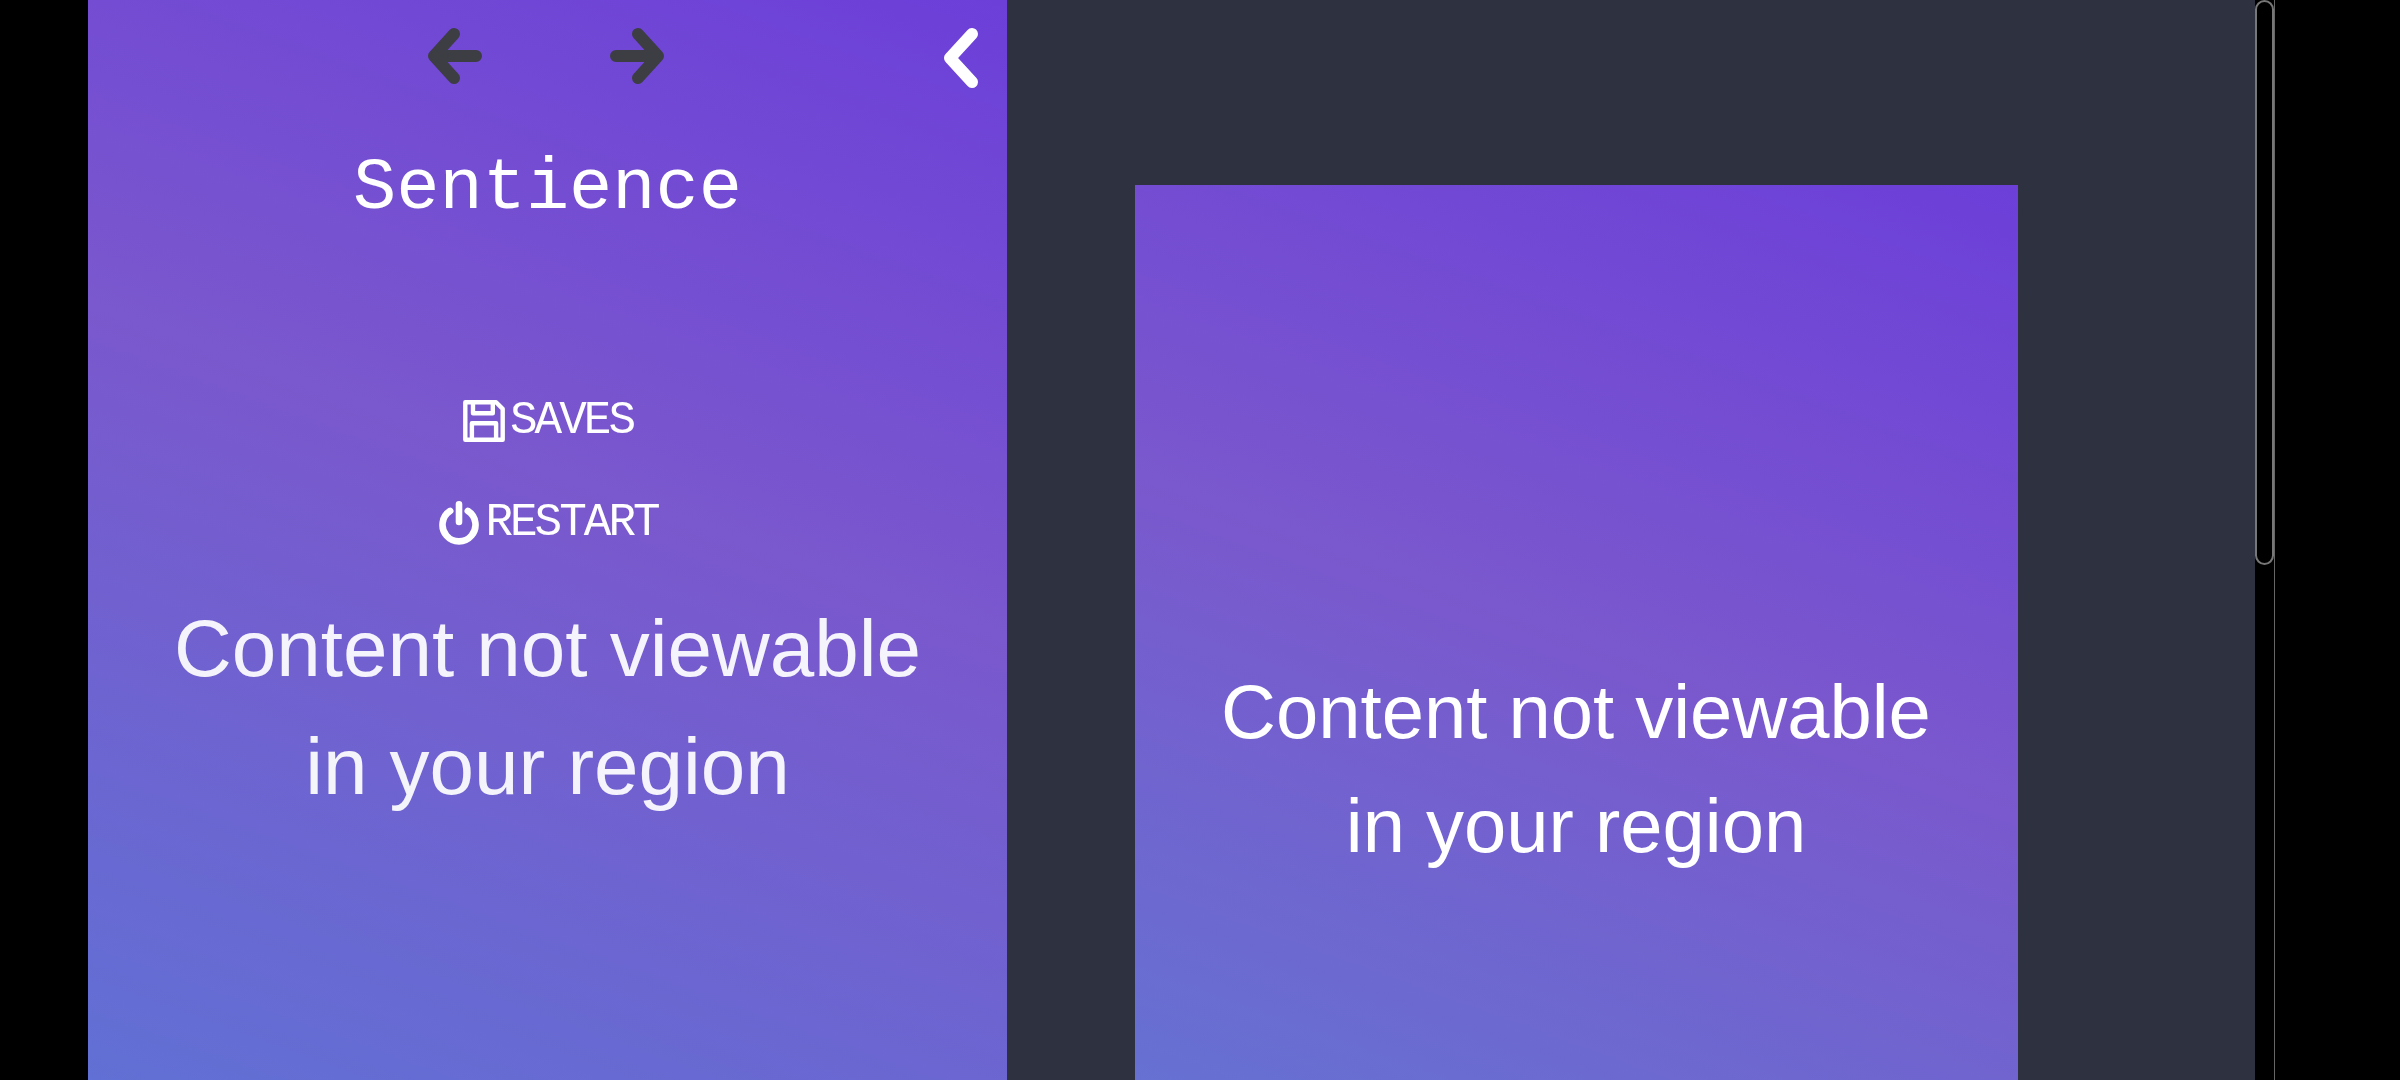  Describe the element at coordinates (547, 189) in the screenshot. I see `game-title: Sentience` at that location.